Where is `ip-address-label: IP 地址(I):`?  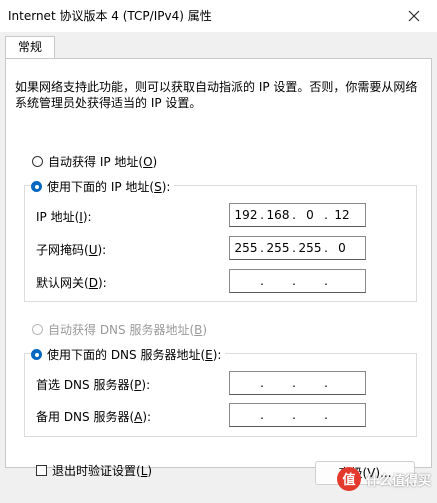 ip-address-label: IP 地址(I): is located at coordinates (64, 217).